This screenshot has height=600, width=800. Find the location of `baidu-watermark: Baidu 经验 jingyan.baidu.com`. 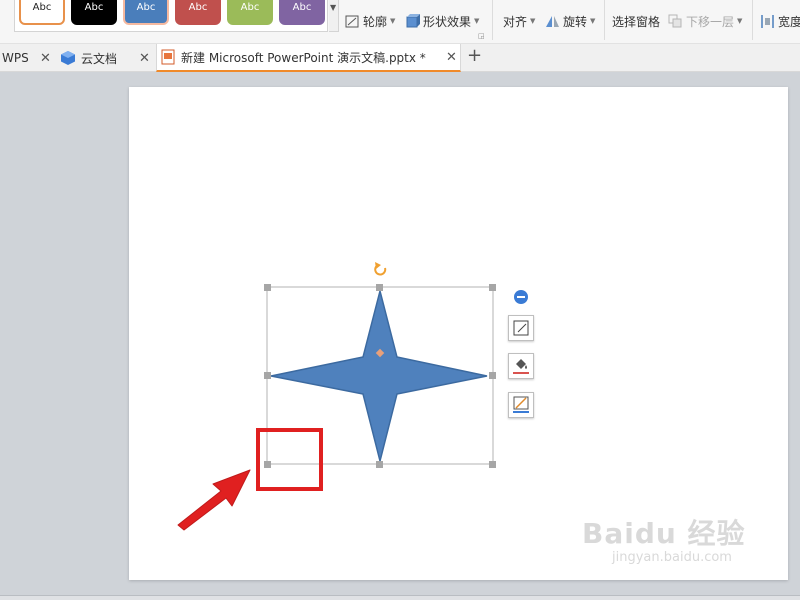

baidu-watermark: Baidu 经验 jingyan.baidu.com is located at coordinates (664, 538).